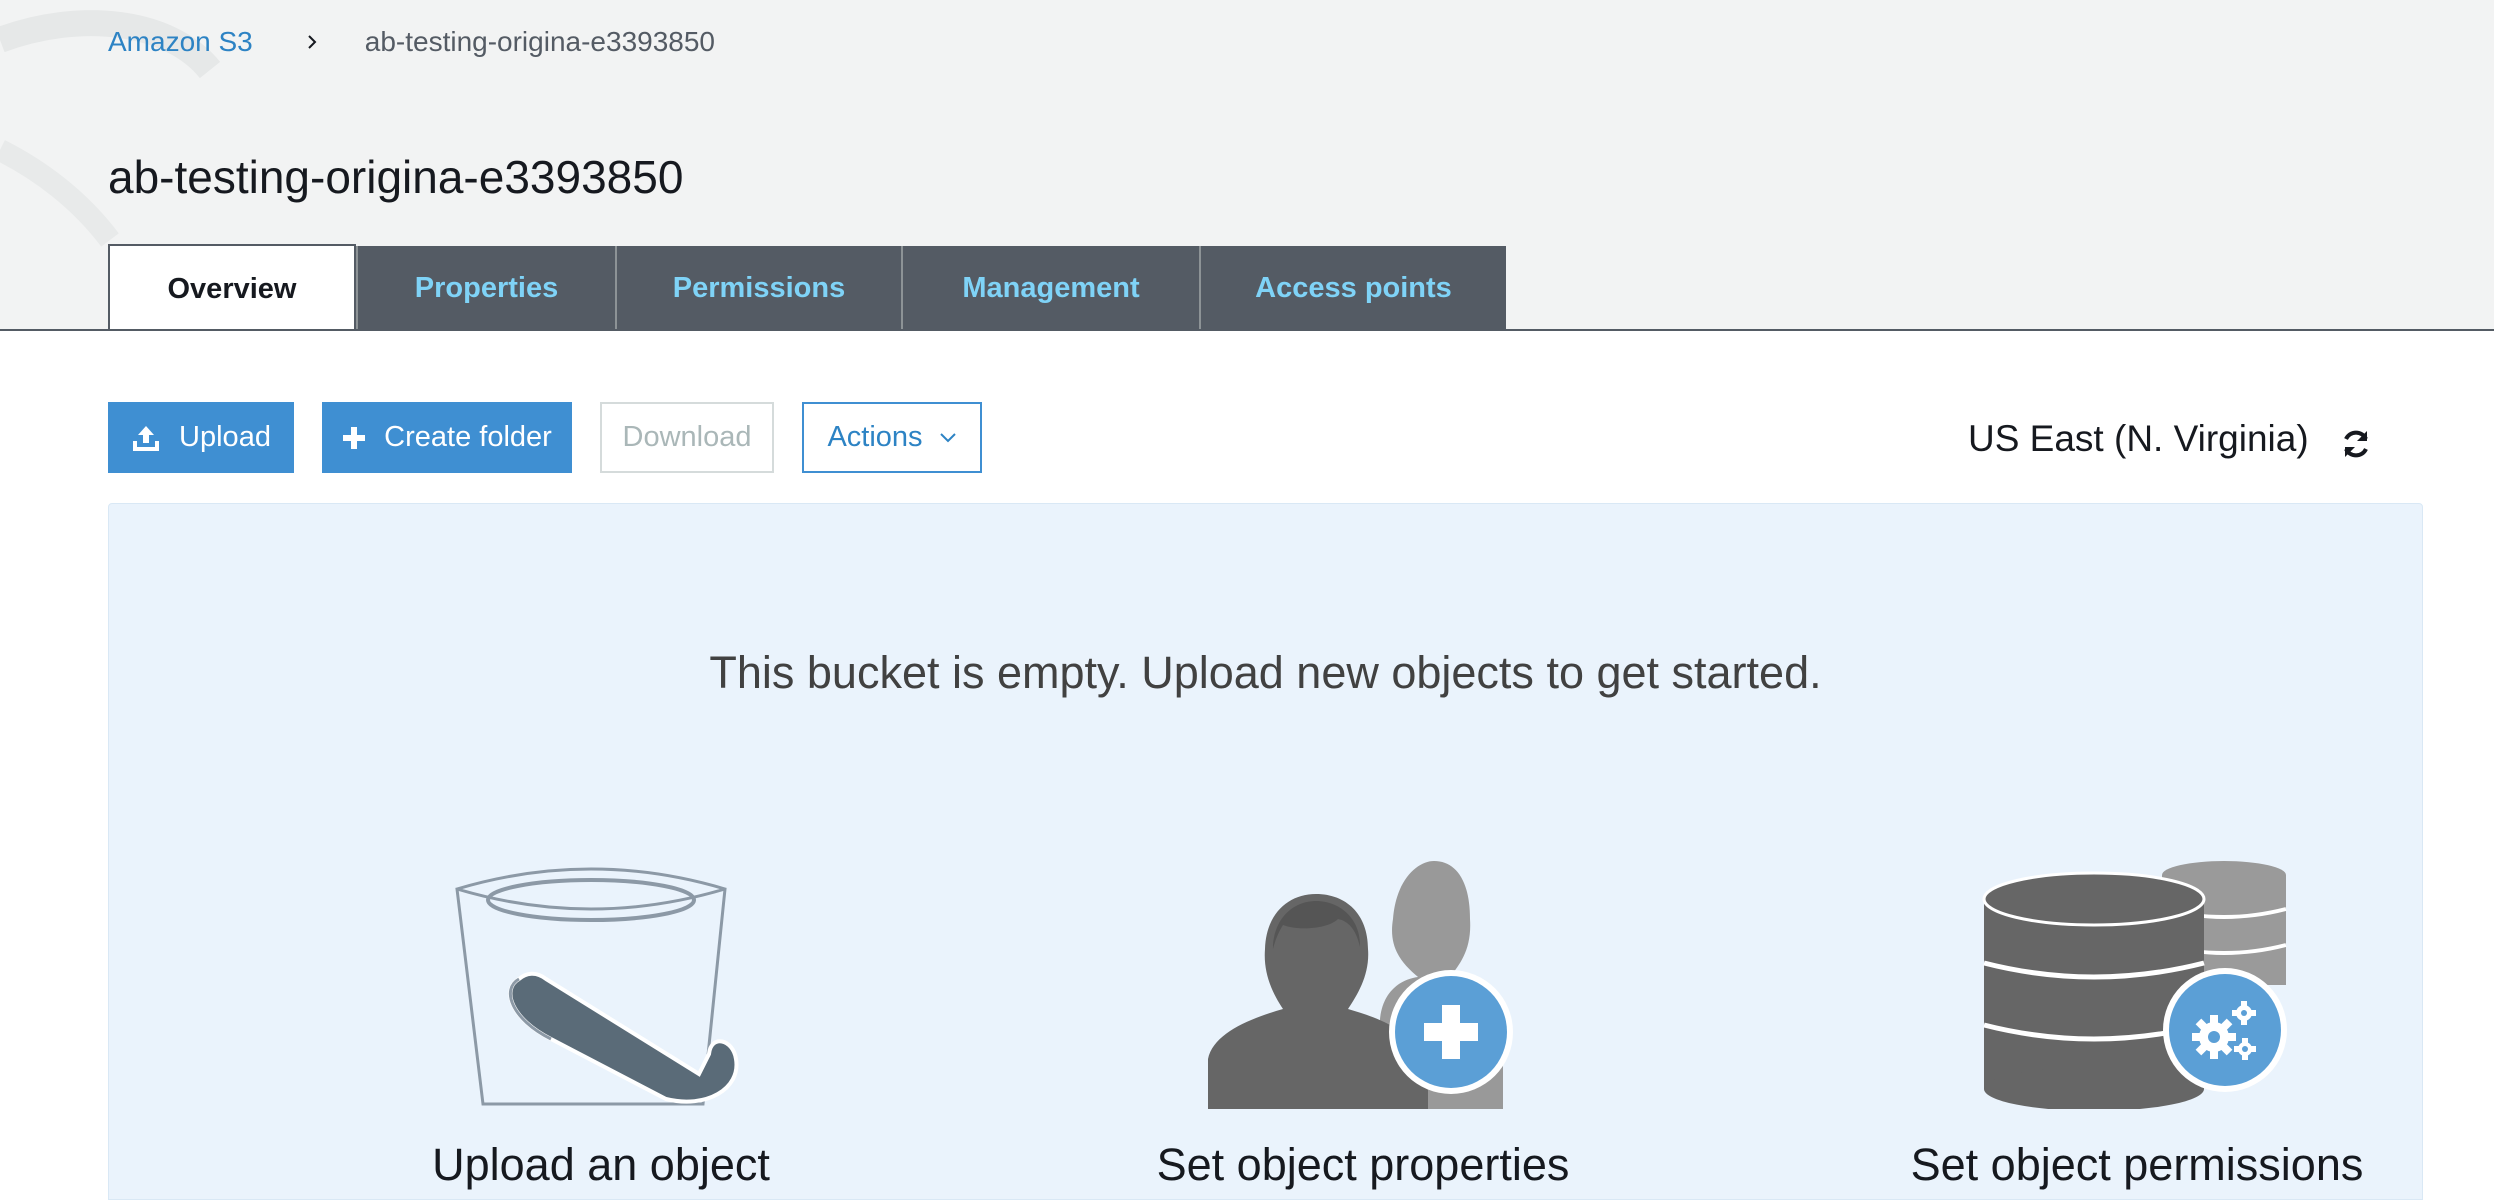 This screenshot has height=1200, width=2494. I want to click on breadcrumb: Amazon S3 ab-testing-origina-e3393850, so click(411, 42).